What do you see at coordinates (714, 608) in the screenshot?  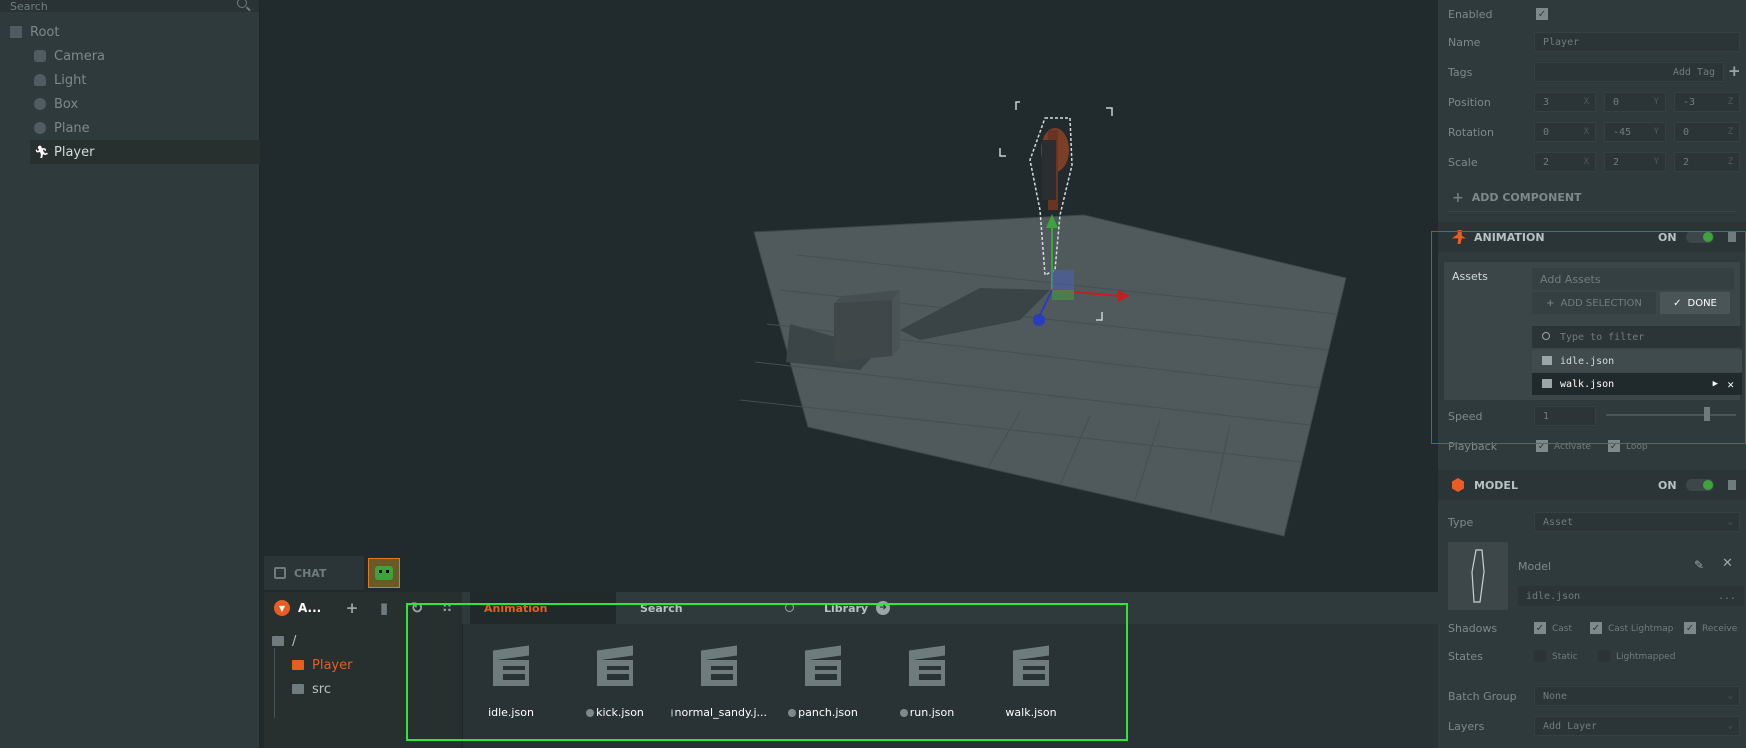 I see `asset-search-input: Search` at bounding box center [714, 608].